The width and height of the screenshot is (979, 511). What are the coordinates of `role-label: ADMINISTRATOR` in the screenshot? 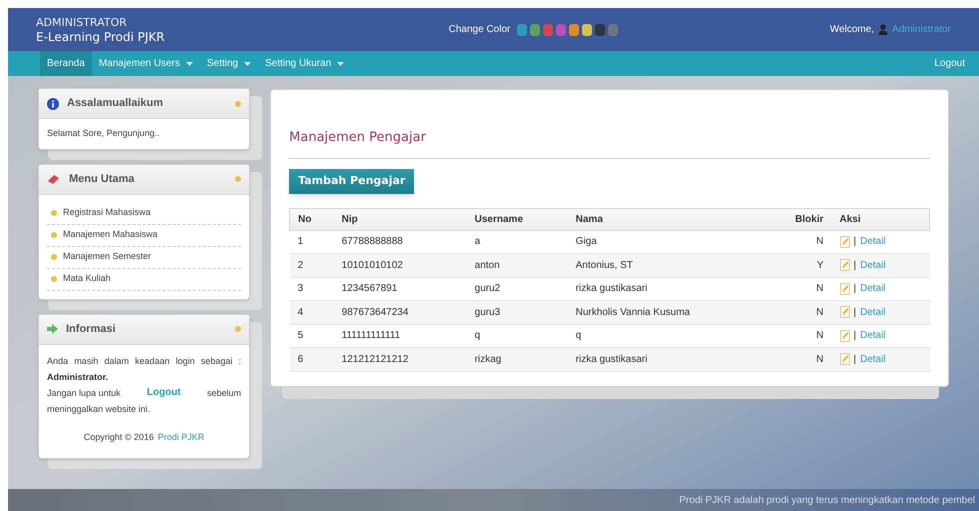 It's located at (82, 23).